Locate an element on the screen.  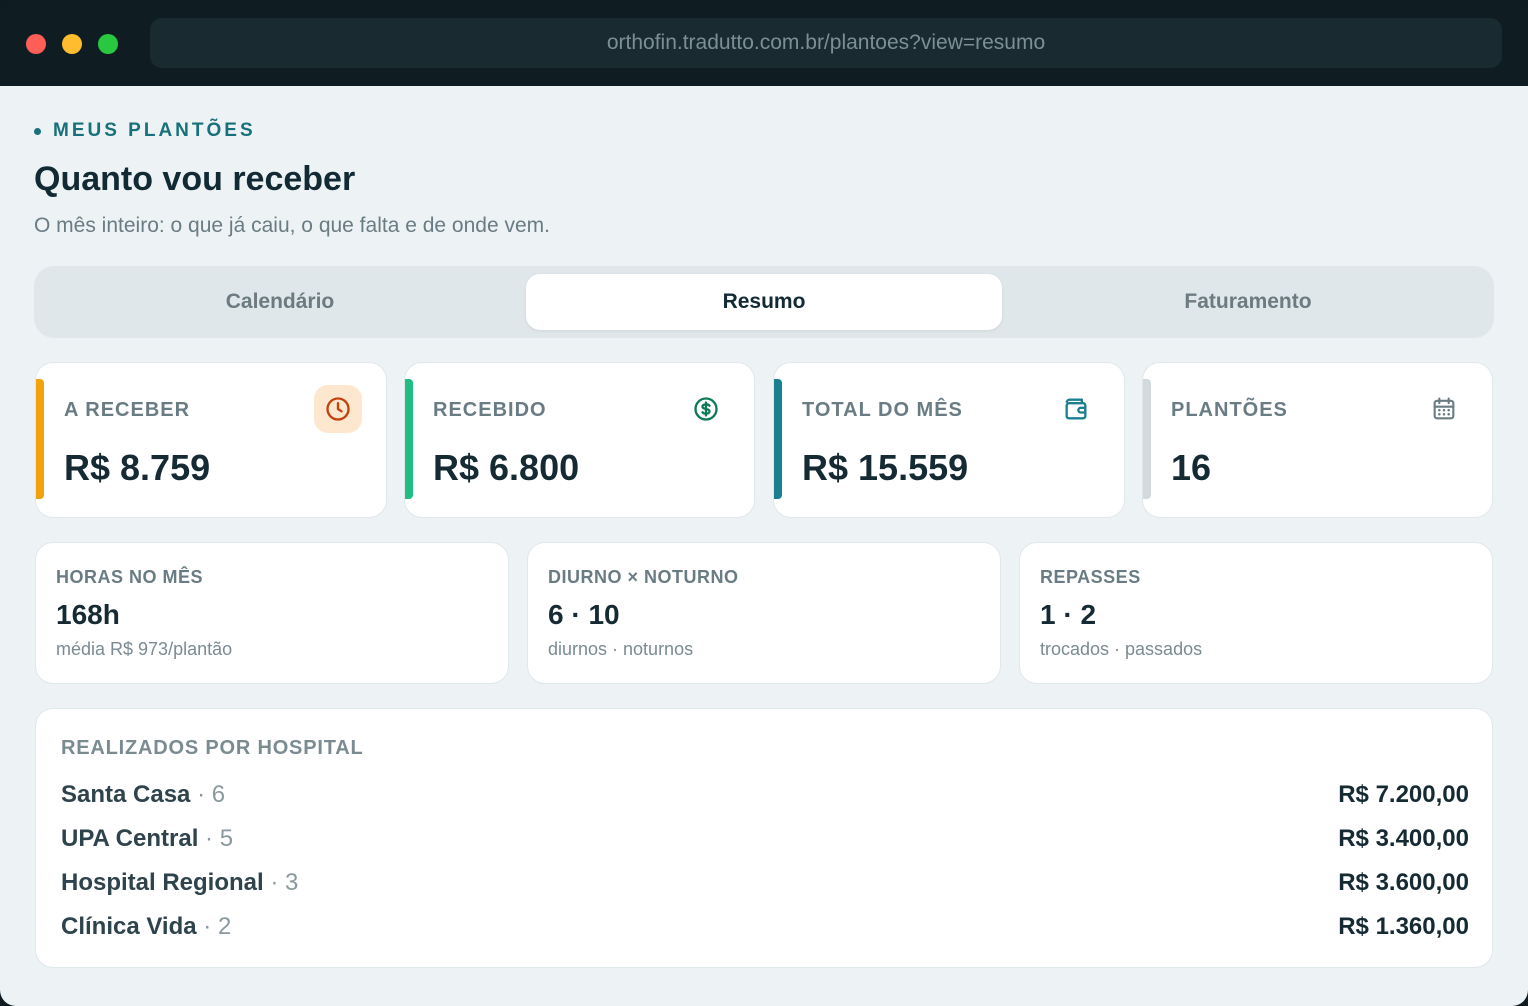
hospital-name: UPA Central · 5 is located at coordinates (147, 839).